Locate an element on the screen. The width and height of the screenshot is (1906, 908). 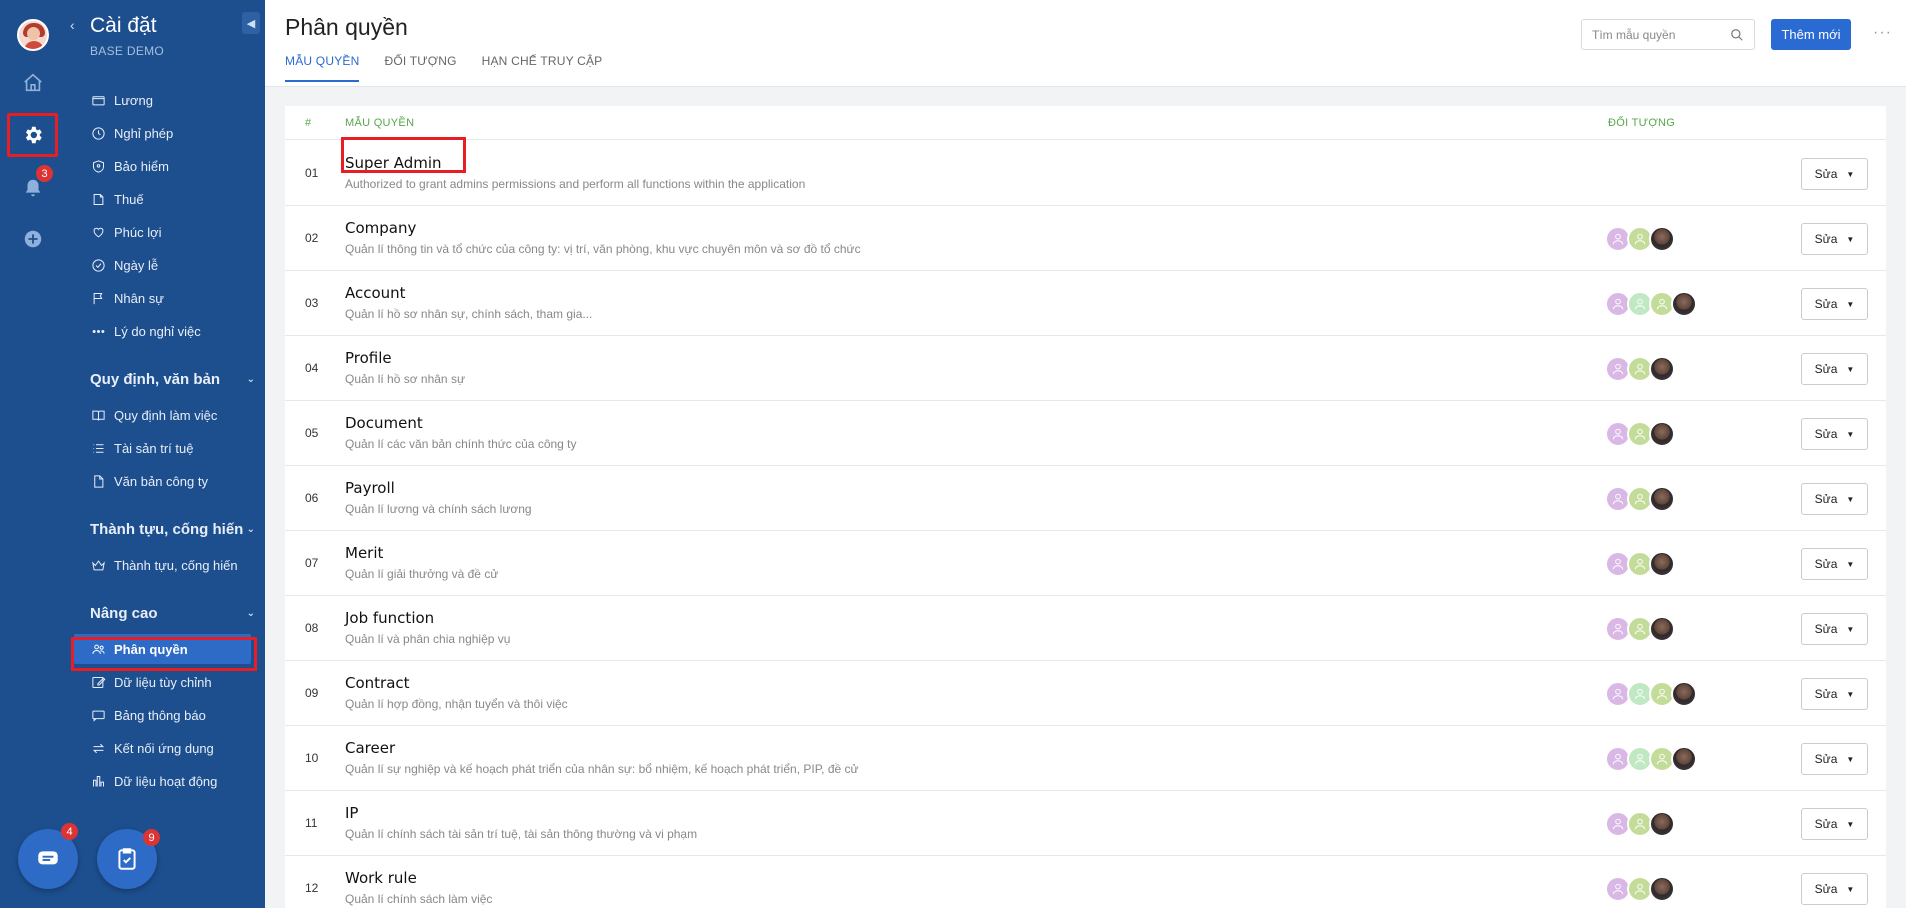
sidebar-section-header: Thành tựu, cống hiến ⌄ is located at coordinates (172, 529).